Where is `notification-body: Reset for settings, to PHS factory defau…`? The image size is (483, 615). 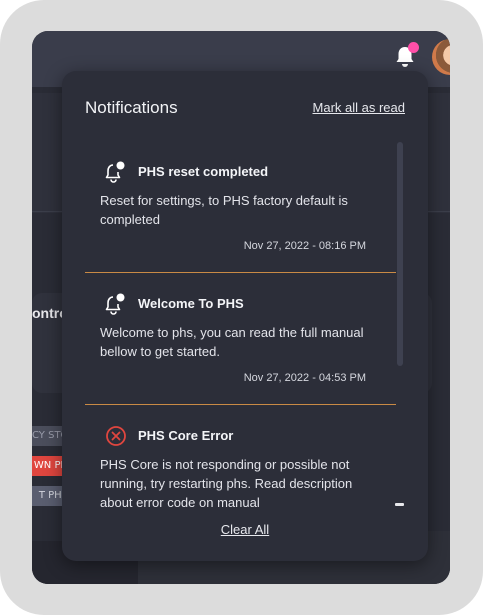 notification-body: Reset for settings, to PHS factory defau… is located at coordinates (224, 210).